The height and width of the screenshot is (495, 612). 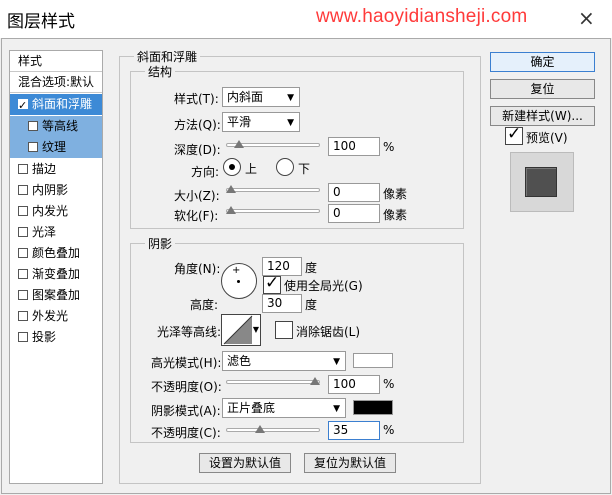 What do you see at coordinates (395, 194) in the screenshot?
I see `size-unit: 像素` at bounding box center [395, 194].